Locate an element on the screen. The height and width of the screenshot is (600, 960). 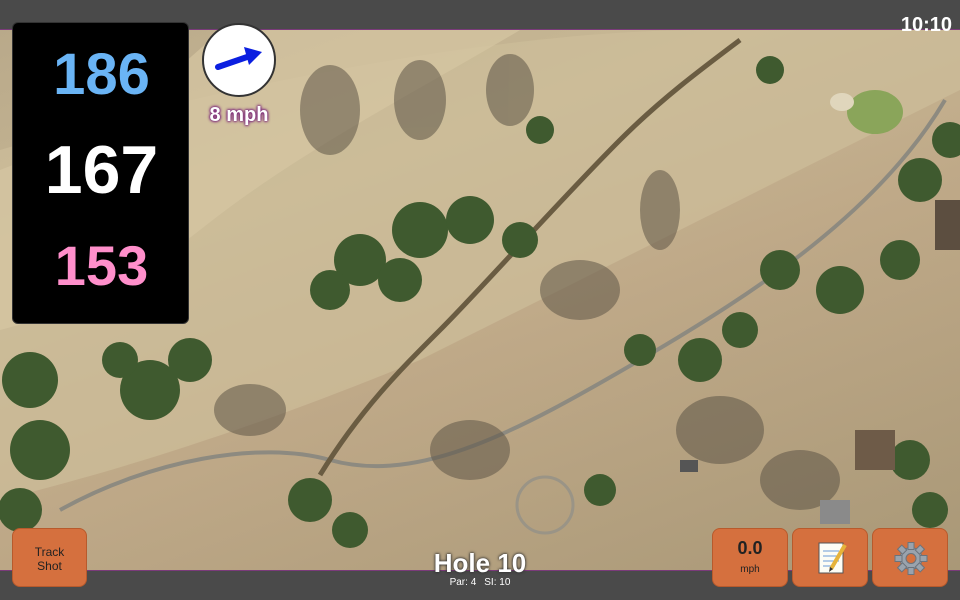
back-distance: 186 is located at coordinates (101, 74).